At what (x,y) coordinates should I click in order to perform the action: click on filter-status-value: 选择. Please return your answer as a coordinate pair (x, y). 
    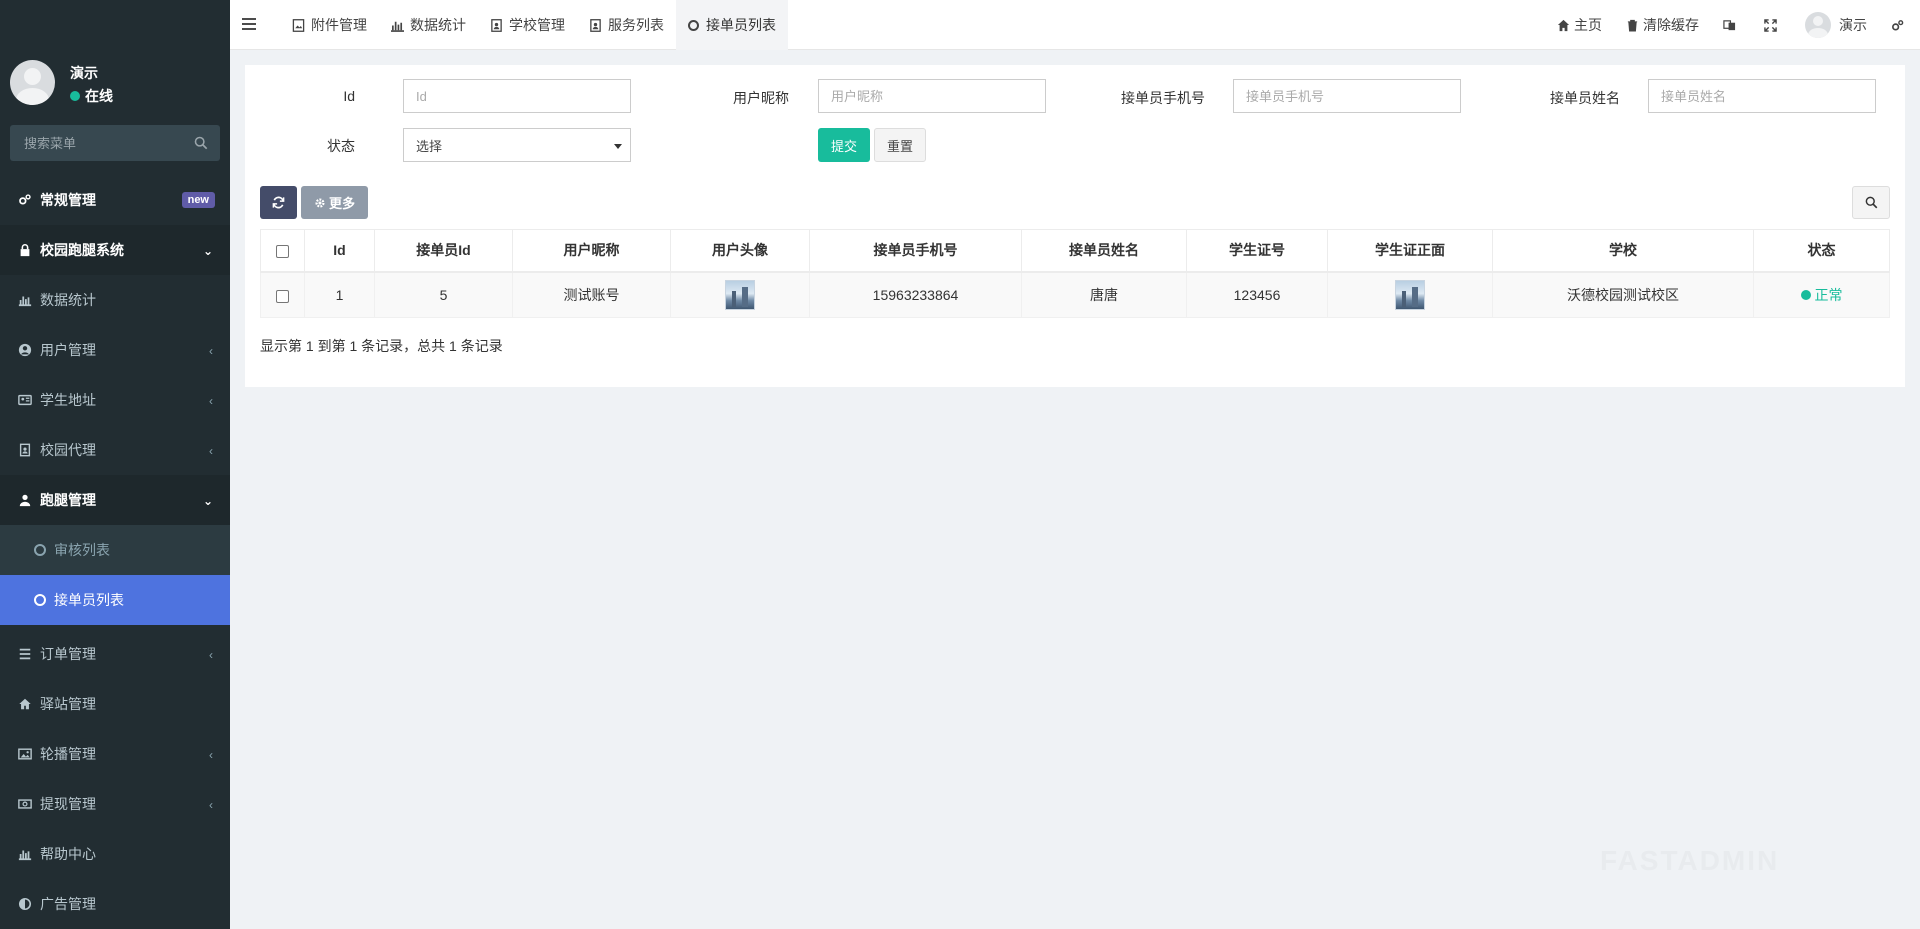
    Looking at the image, I should click on (429, 146).